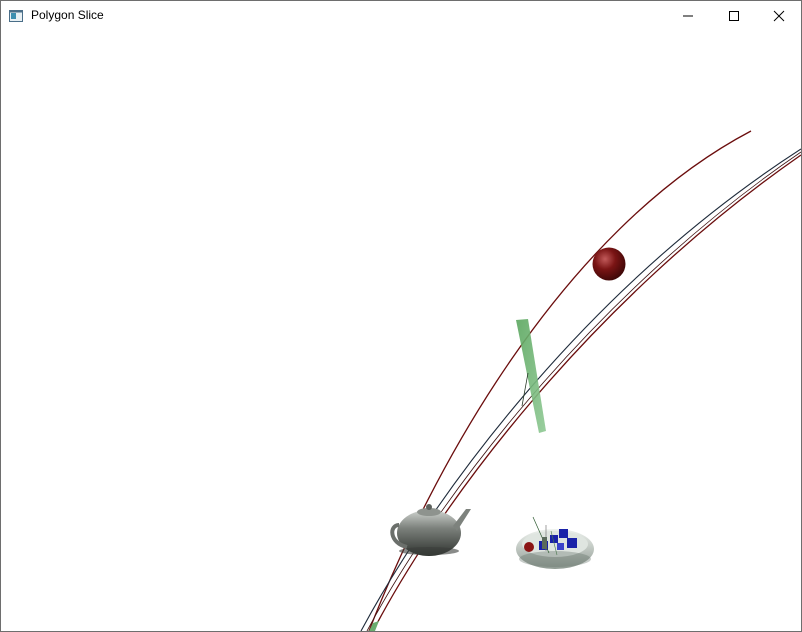 The image size is (802, 632). What do you see at coordinates (67, 15) in the screenshot?
I see `window-title: Polygon Slice` at bounding box center [67, 15].